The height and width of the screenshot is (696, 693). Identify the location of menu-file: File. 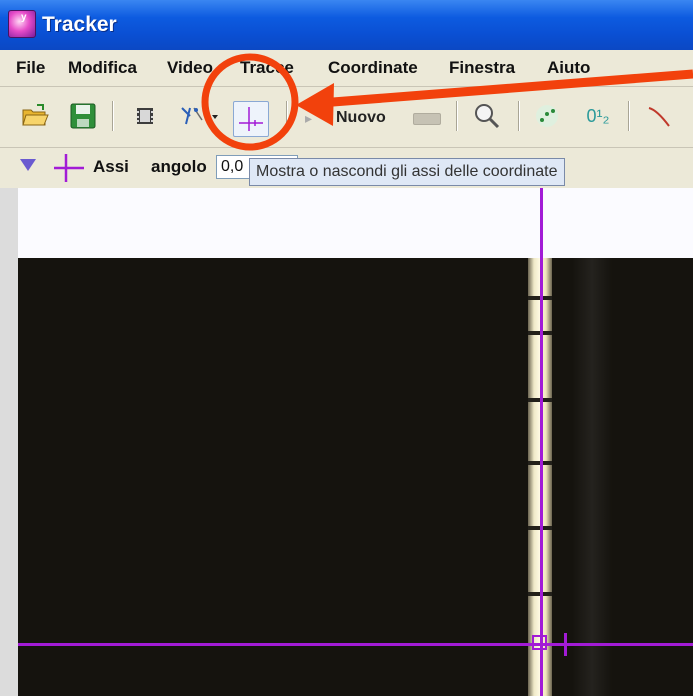
(30, 68).